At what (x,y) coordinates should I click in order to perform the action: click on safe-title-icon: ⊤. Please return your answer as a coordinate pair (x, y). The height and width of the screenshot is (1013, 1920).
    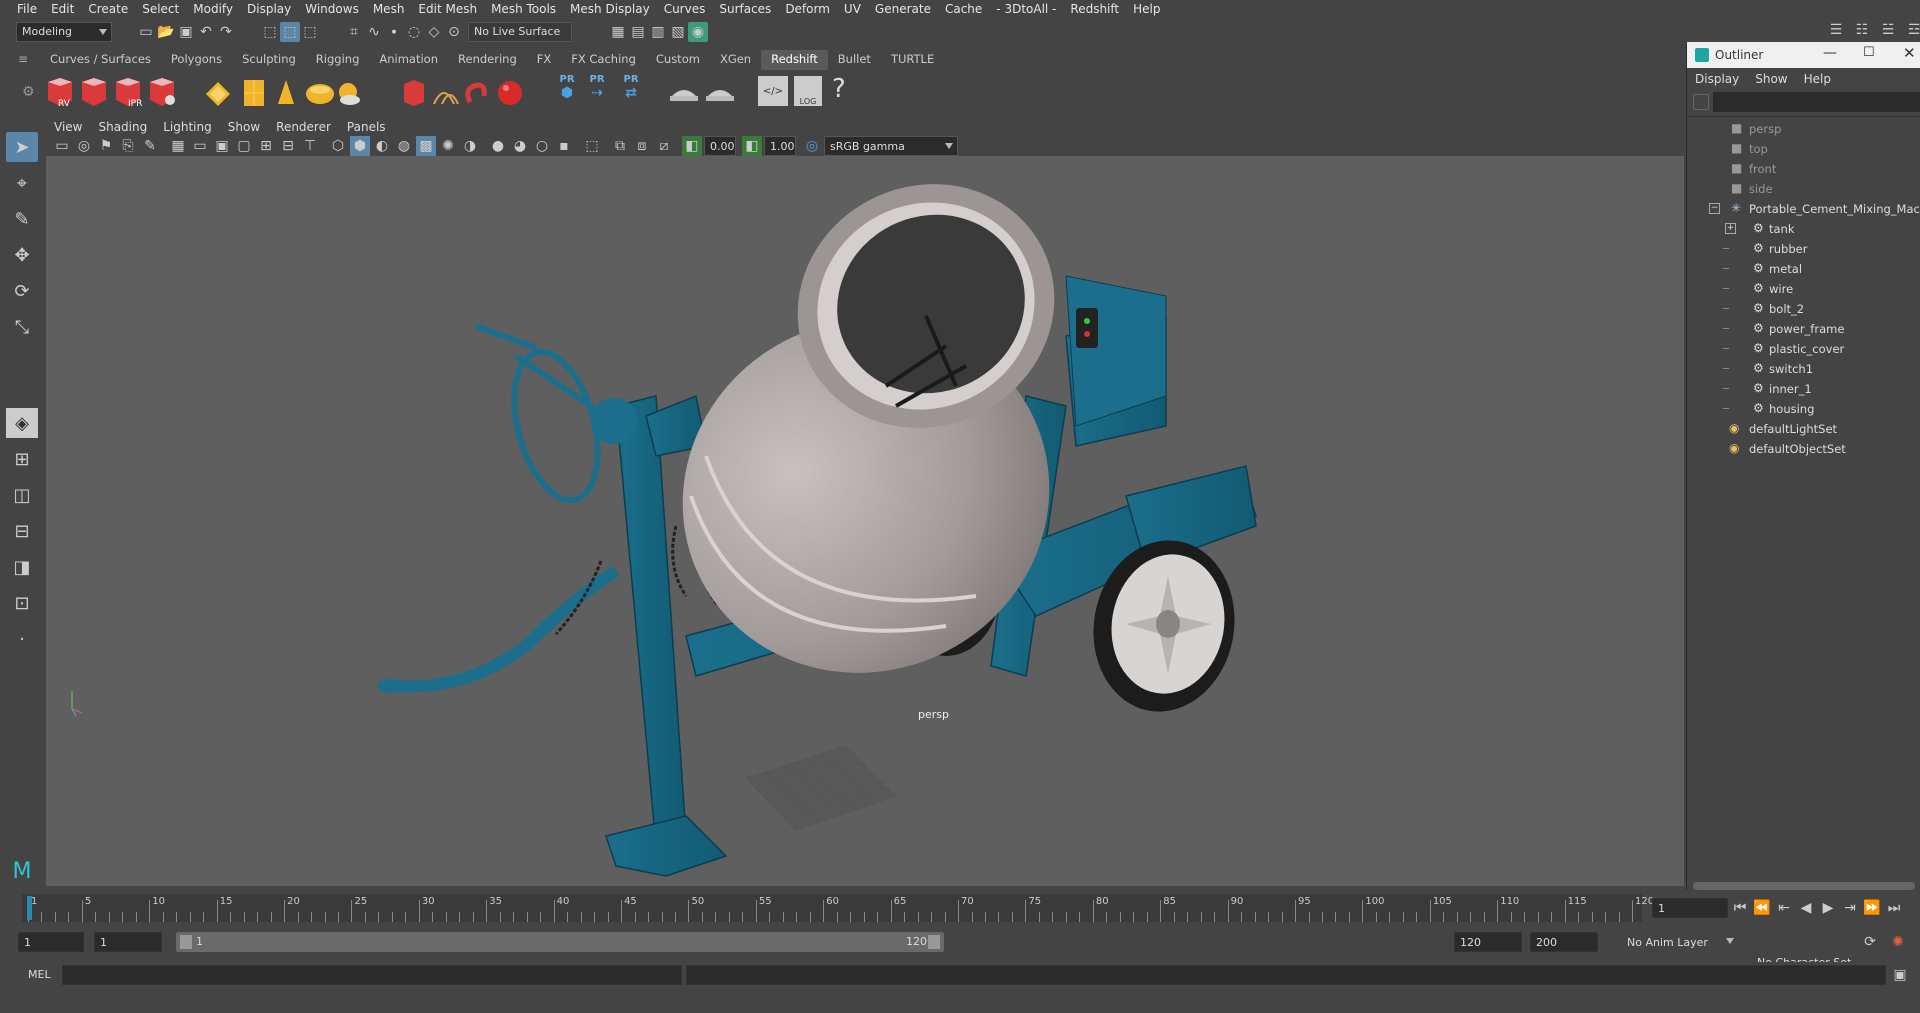
    Looking at the image, I should click on (310, 146).